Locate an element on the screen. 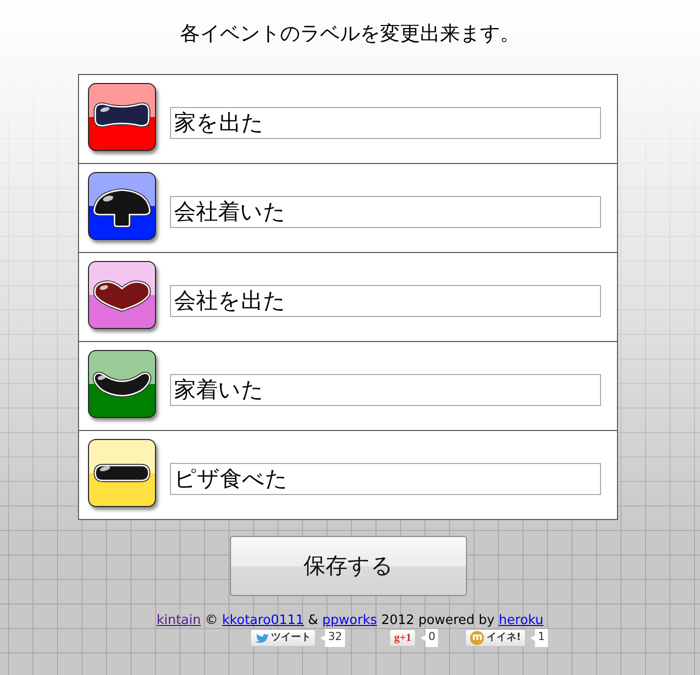 The image size is (700, 675). credit-link: ppworks is located at coordinates (350, 620).